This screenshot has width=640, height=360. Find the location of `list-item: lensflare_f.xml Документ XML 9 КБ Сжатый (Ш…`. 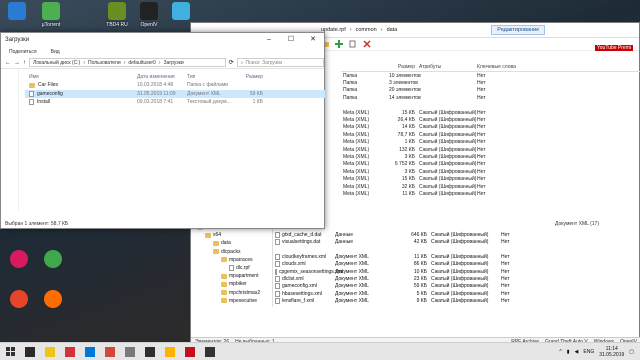

list-item: lensflare_f.xml Документ XML 9 КБ Сжатый (Ш… is located at coordinates (457, 301).